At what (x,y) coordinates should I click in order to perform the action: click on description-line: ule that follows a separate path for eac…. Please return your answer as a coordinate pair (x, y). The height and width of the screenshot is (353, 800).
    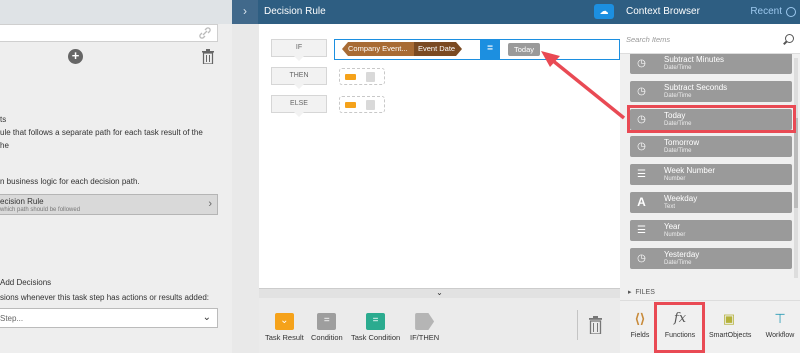
    Looking at the image, I should click on (101, 132).